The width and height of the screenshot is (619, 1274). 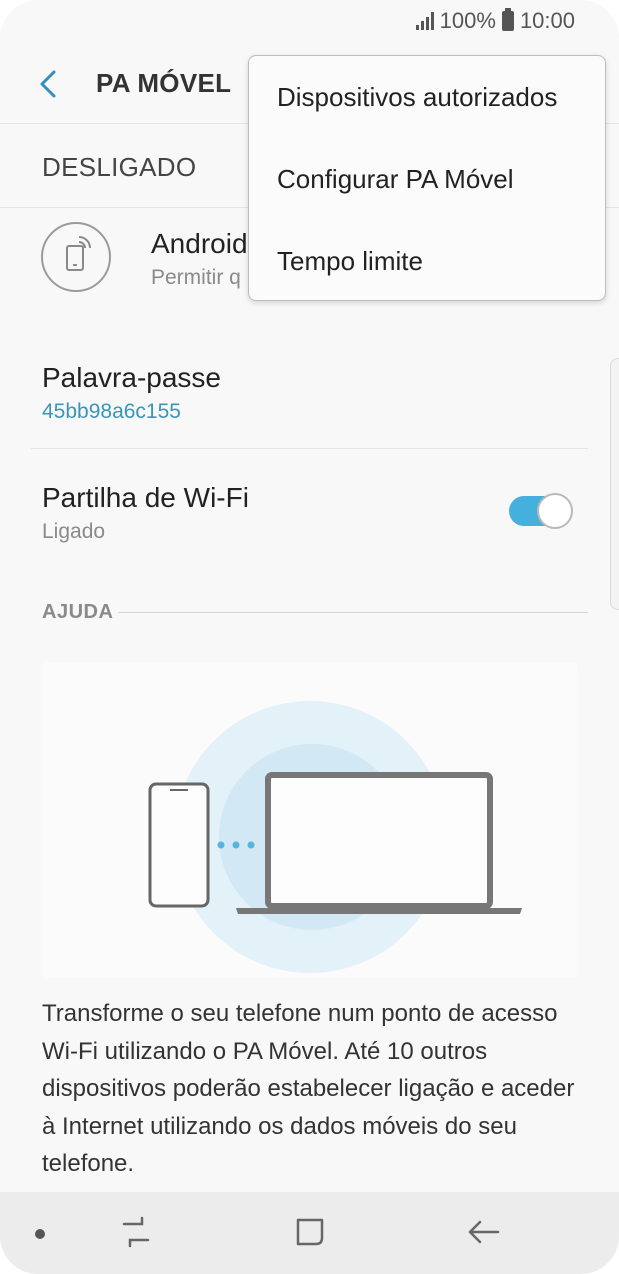 What do you see at coordinates (136, 1232) in the screenshot?
I see `recents-icon` at bounding box center [136, 1232].